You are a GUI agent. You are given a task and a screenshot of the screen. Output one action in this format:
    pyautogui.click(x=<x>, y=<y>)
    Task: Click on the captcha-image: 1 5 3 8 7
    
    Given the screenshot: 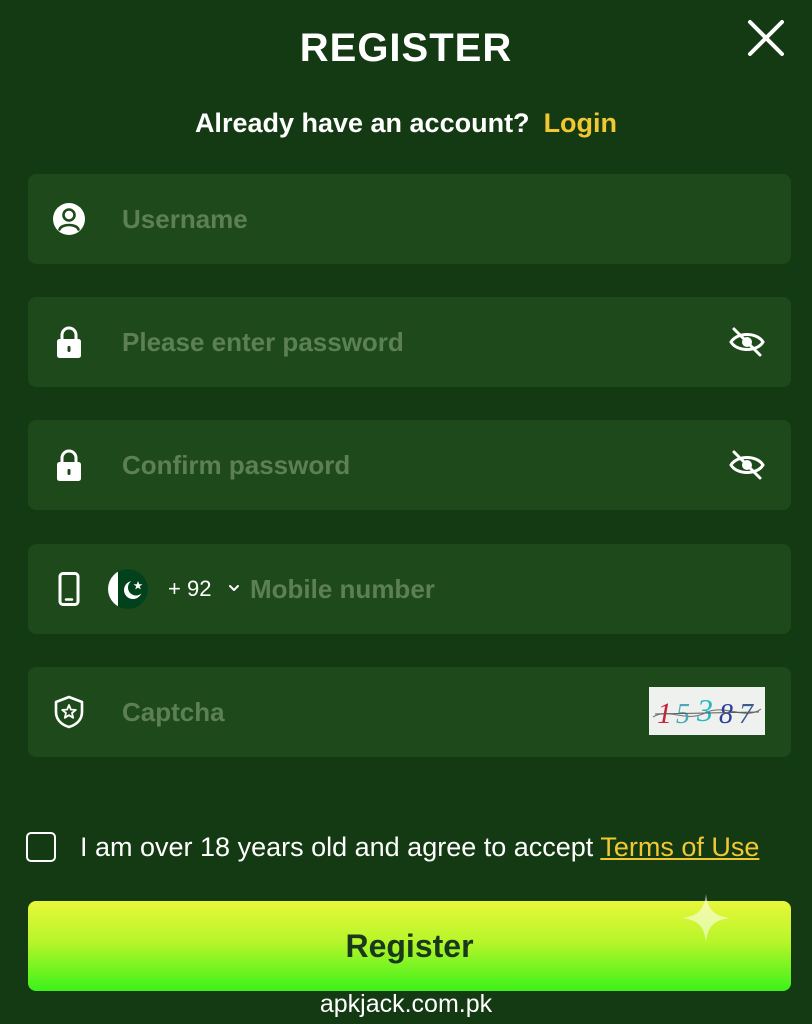 What is the action you would take?
    pyautogui.click(x=707, y=711)
    